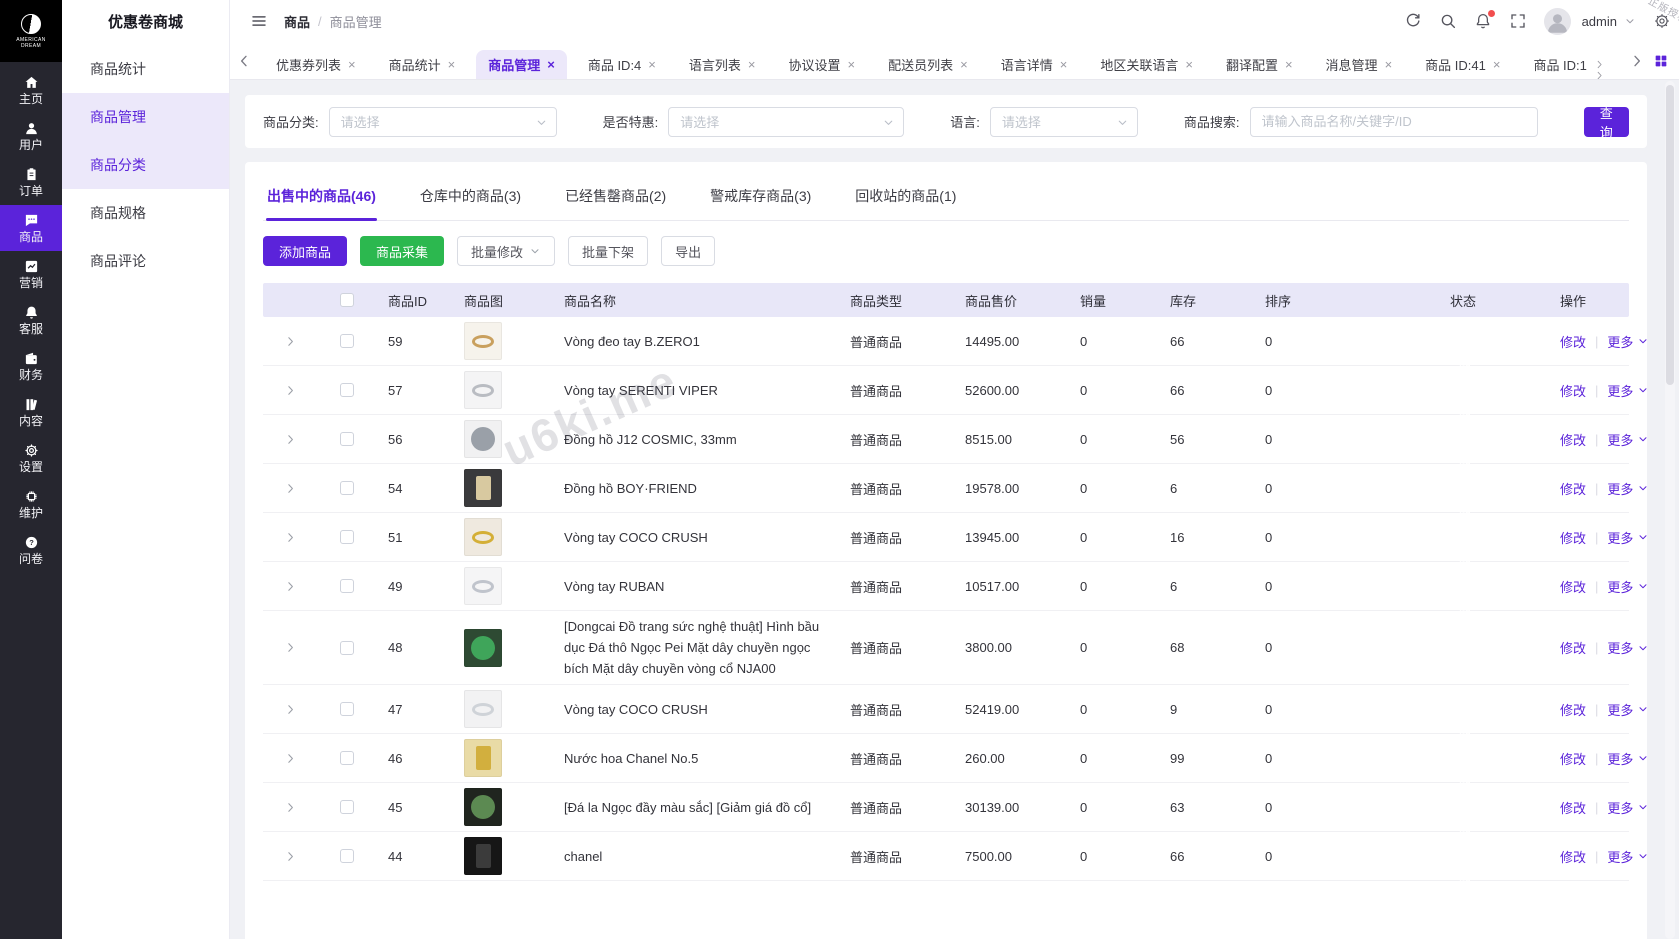  What do you see at coordinates (695, 856) in the screenshot?
I see `product-name: chanel` at bounding box center [695, 856].